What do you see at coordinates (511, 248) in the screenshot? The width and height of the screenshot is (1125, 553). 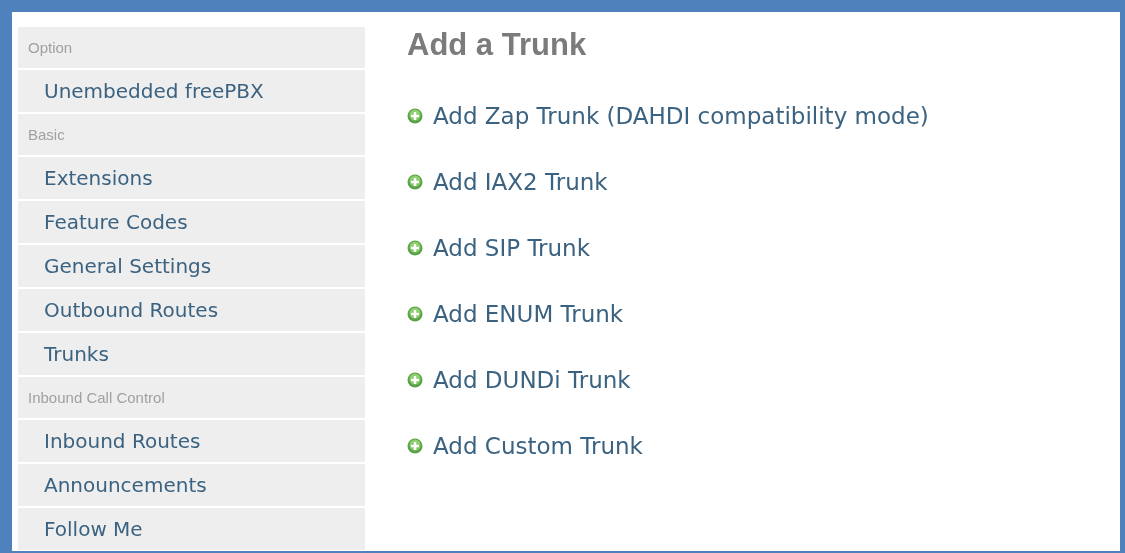 I see `add-trunk-link: Add SIP Trunk` at bounding box center [511, 248].